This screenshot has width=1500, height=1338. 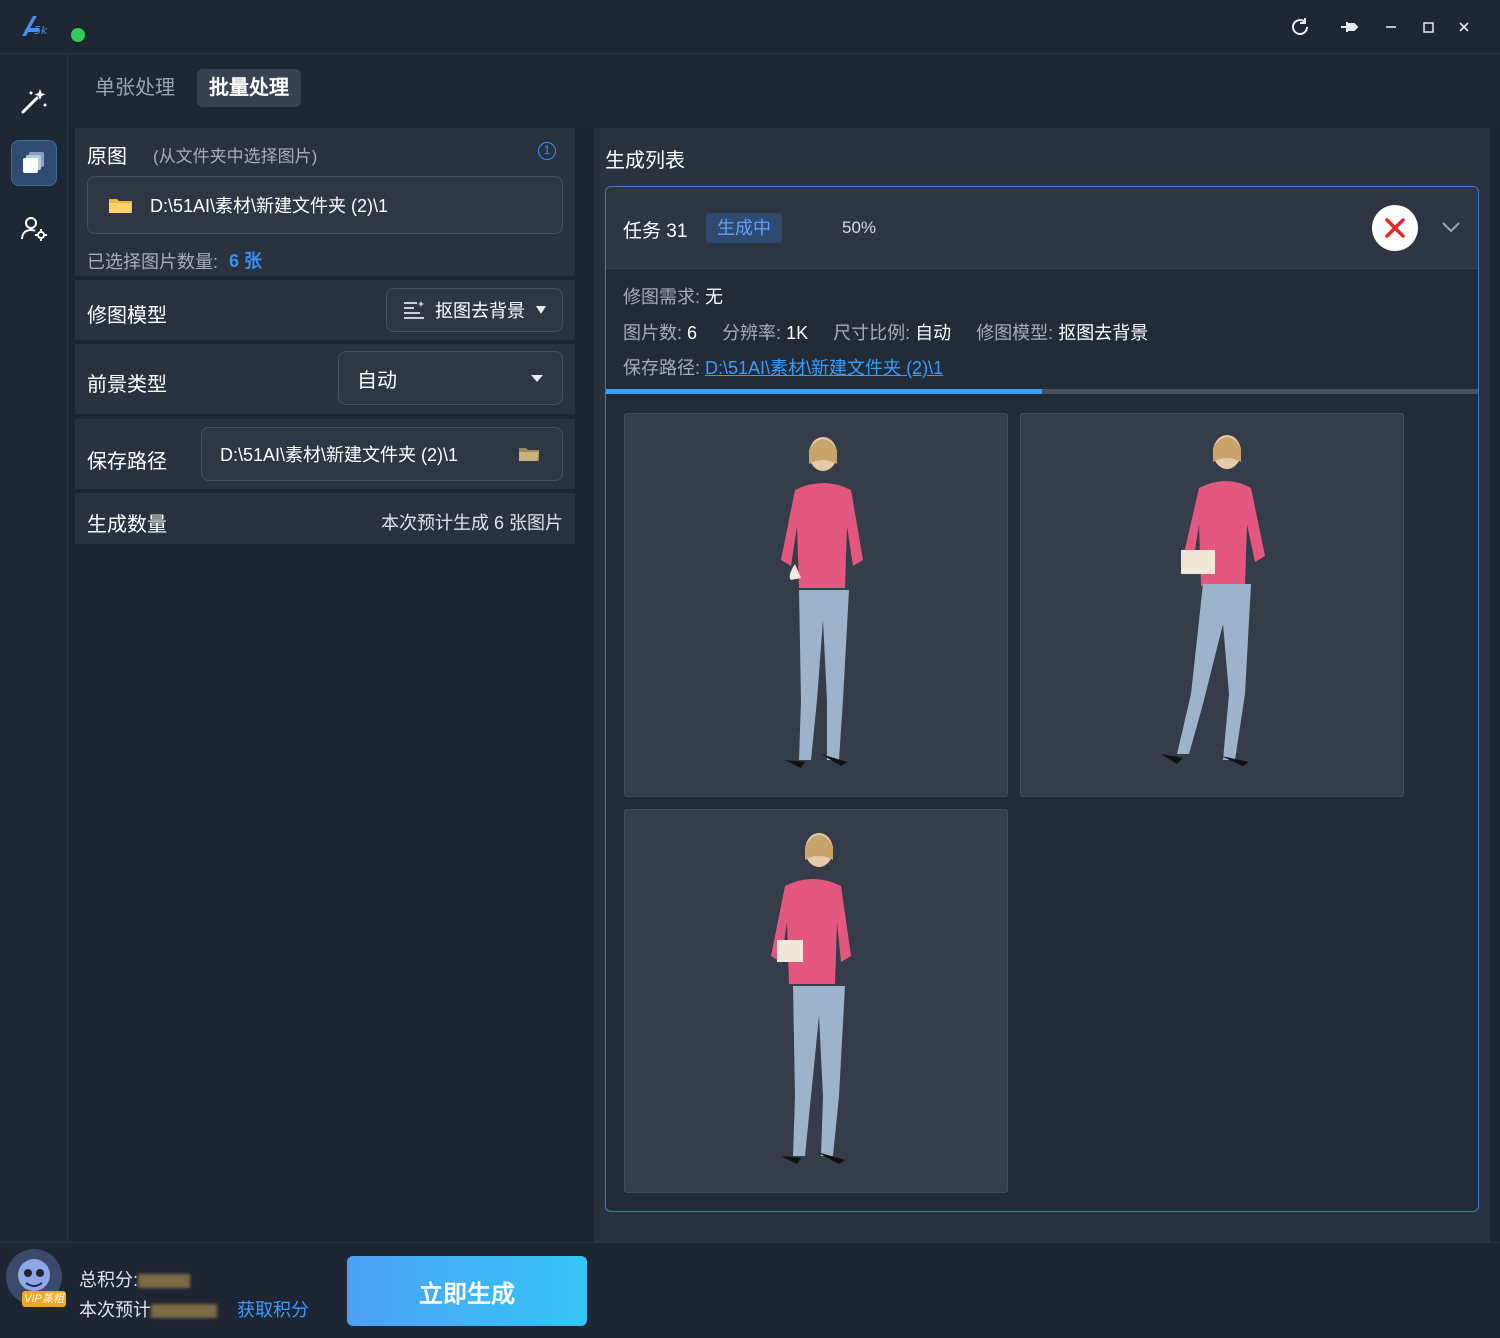 What do you see at coordinates (1015, 333) in the screenshot?
I see `model-meta-label: 修图模型:` at bounding box center [1015, 333].